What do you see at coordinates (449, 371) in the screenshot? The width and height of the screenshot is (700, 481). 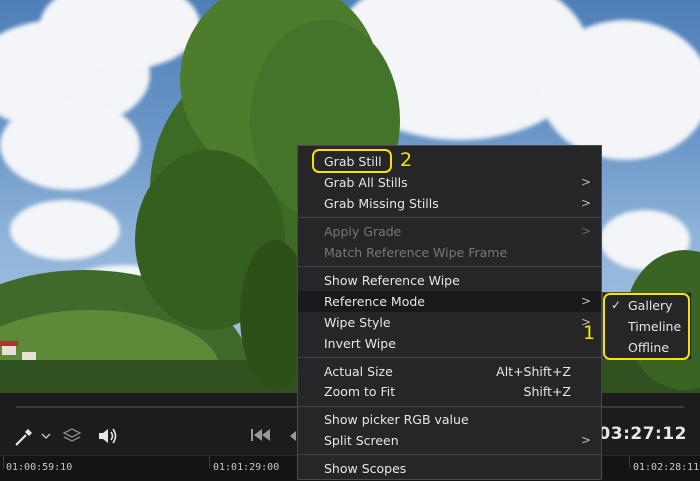 I see `menu-item-actual-size: Actual Size Alt+Shift+Z` at bounding box center [449, 371].